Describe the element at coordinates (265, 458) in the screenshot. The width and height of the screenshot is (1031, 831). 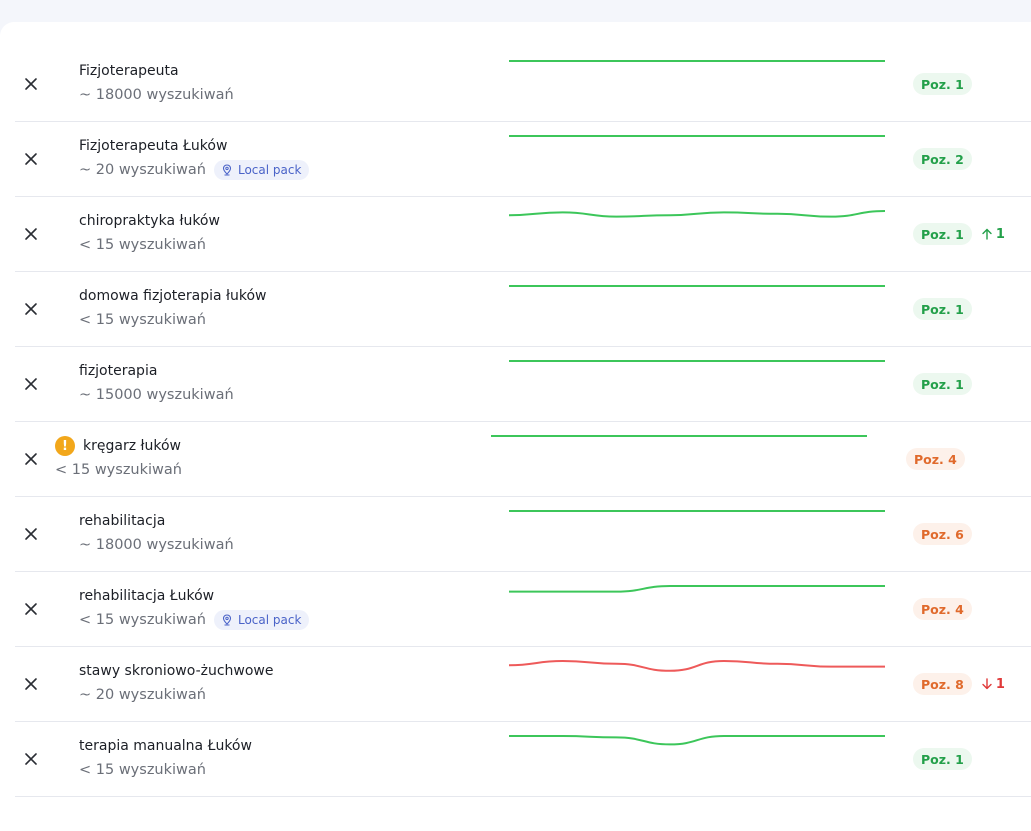
I see `keyword-info: ! kręgarz łuków < 15 wyszukiwań` at that location.